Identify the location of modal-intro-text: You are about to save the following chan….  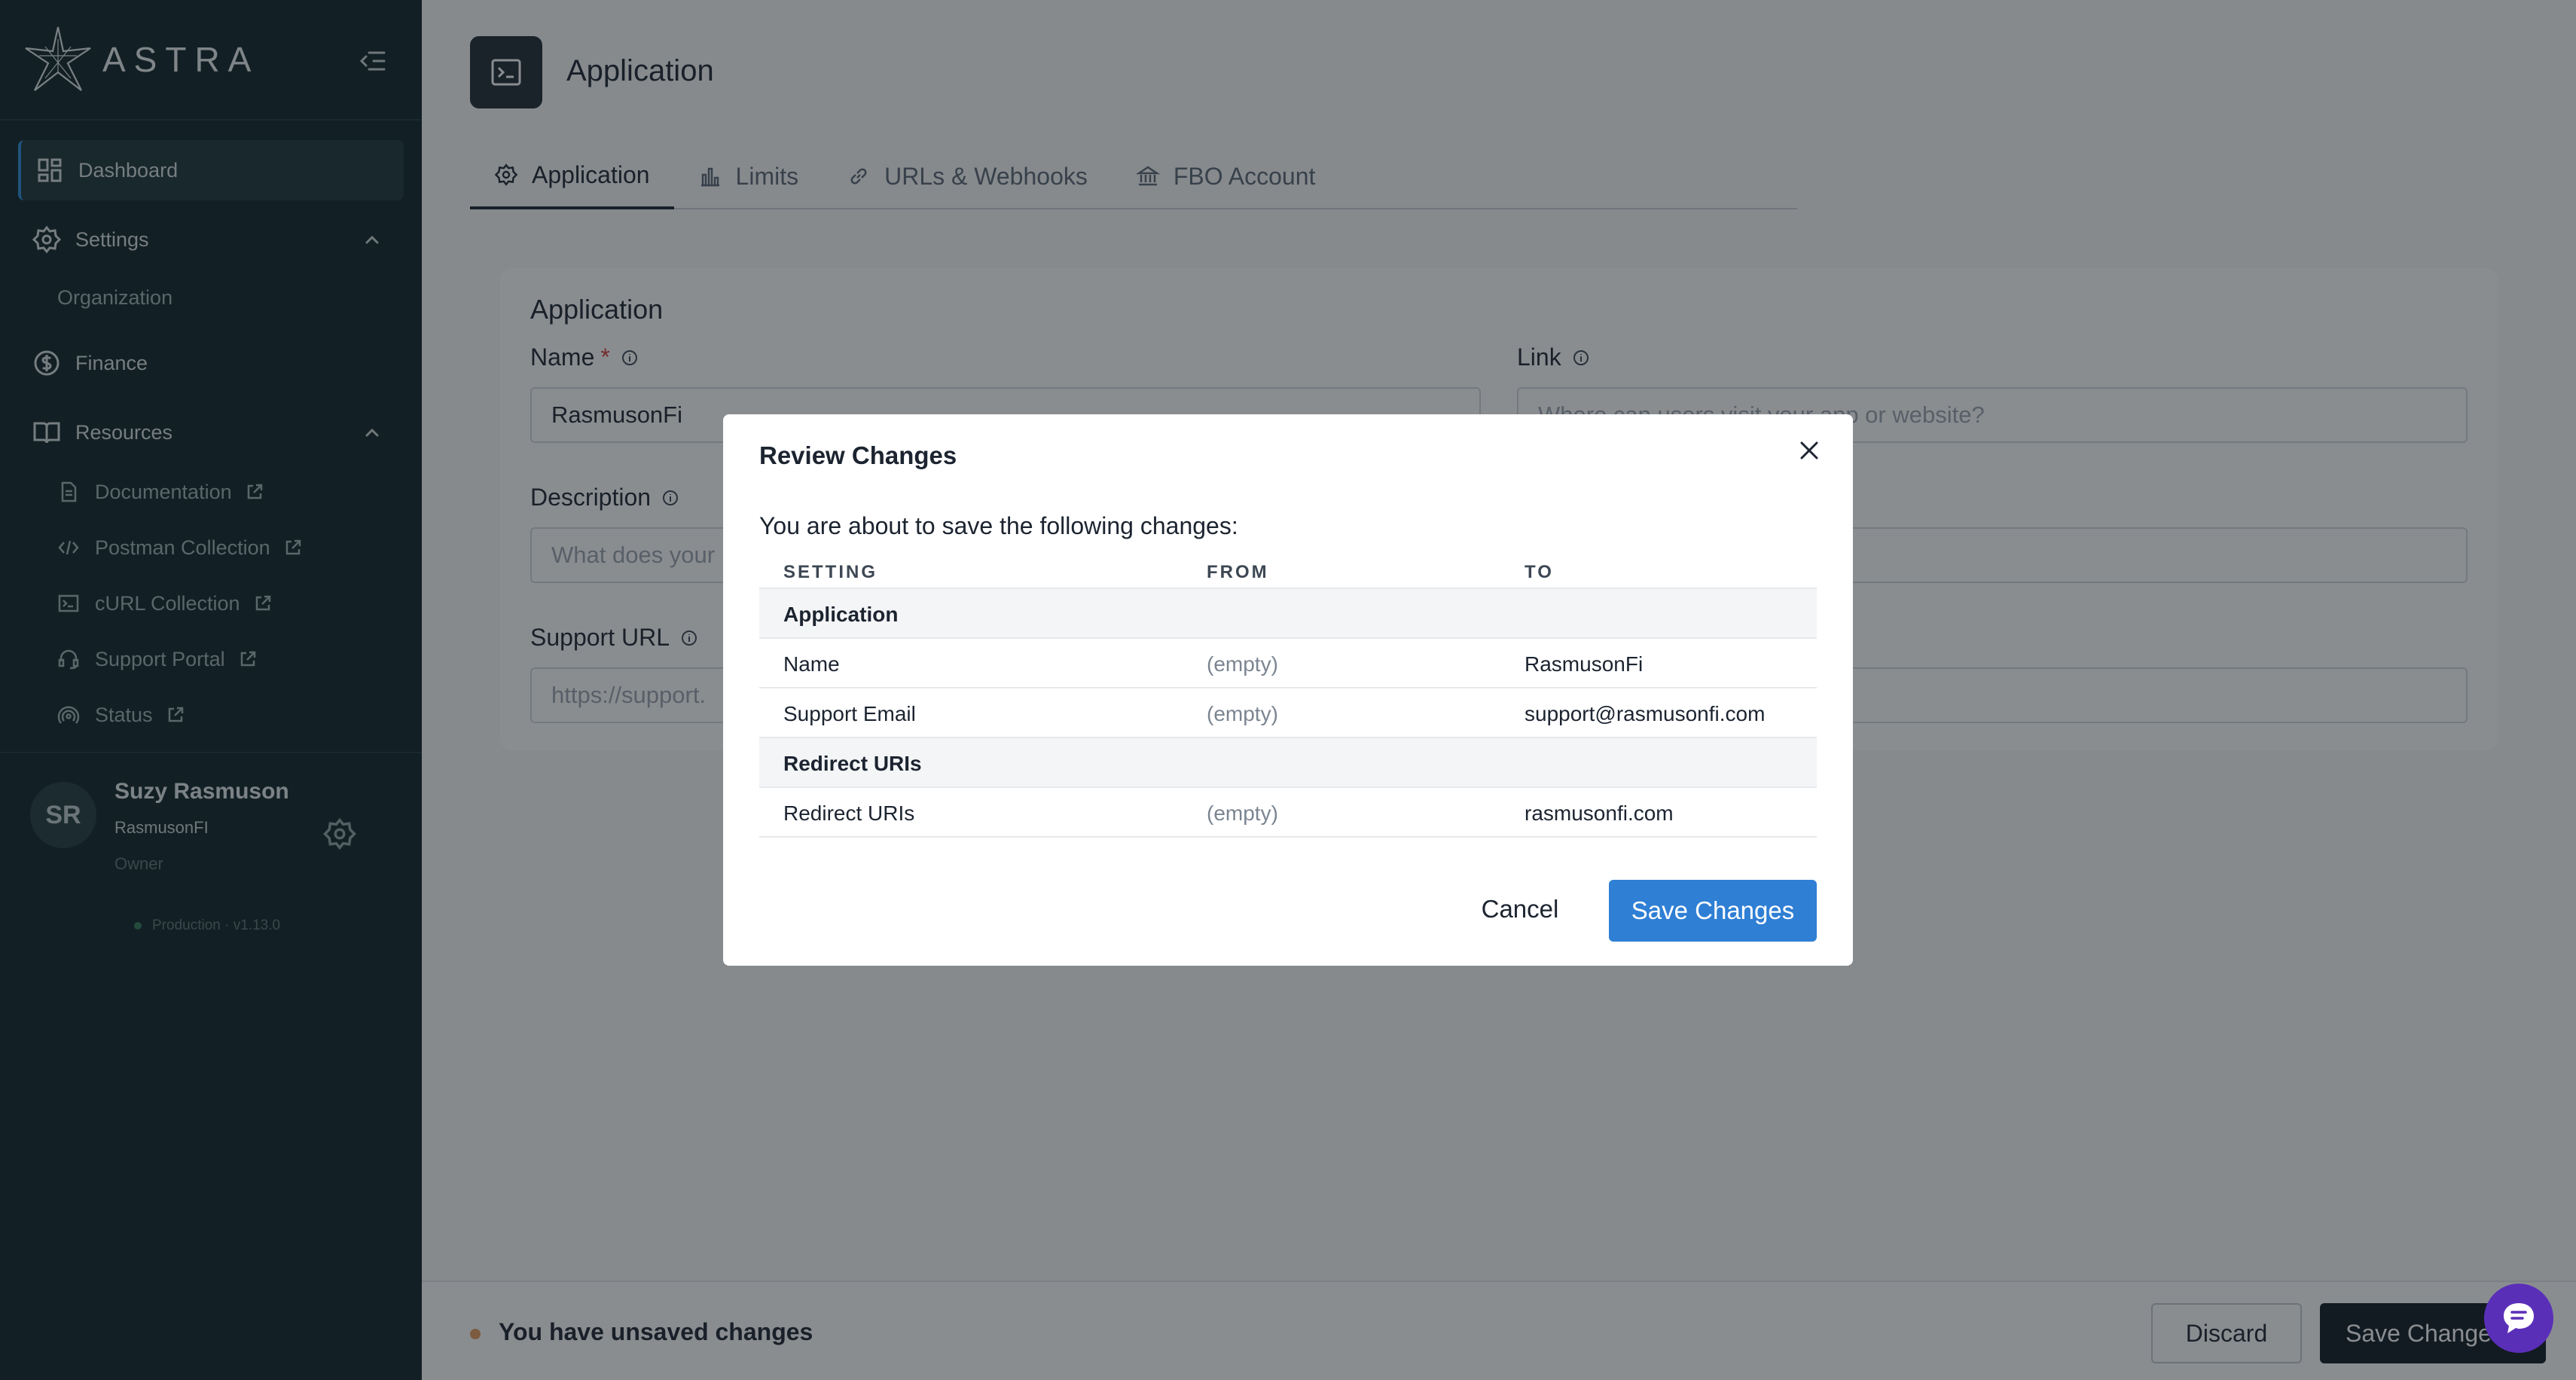
(999, 525).